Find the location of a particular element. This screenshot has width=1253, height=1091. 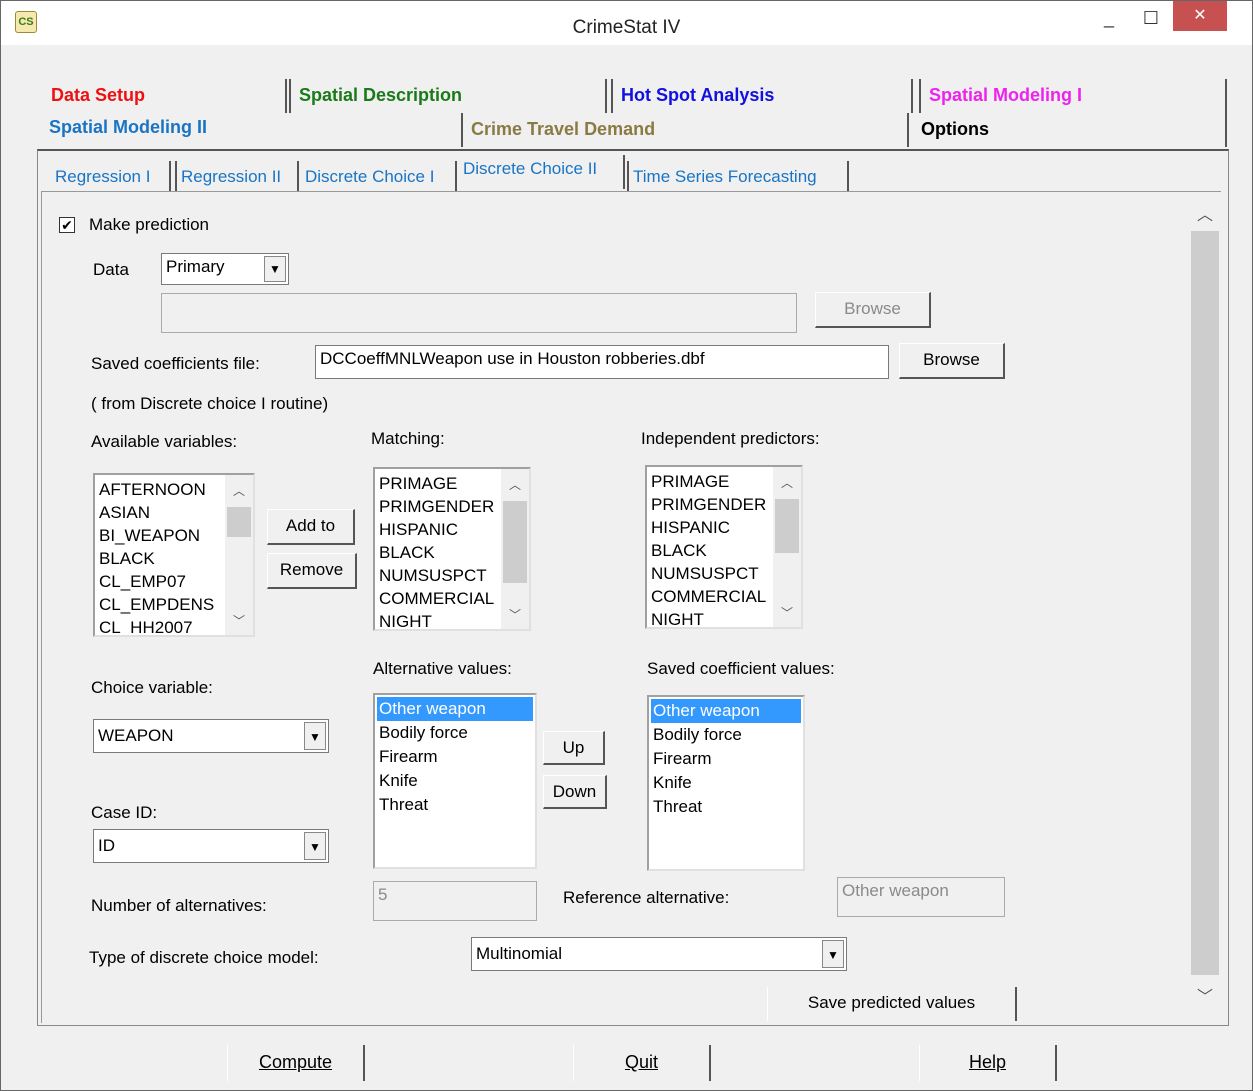

maximize-icon: ☐ is located at coordinates (1151, 19).